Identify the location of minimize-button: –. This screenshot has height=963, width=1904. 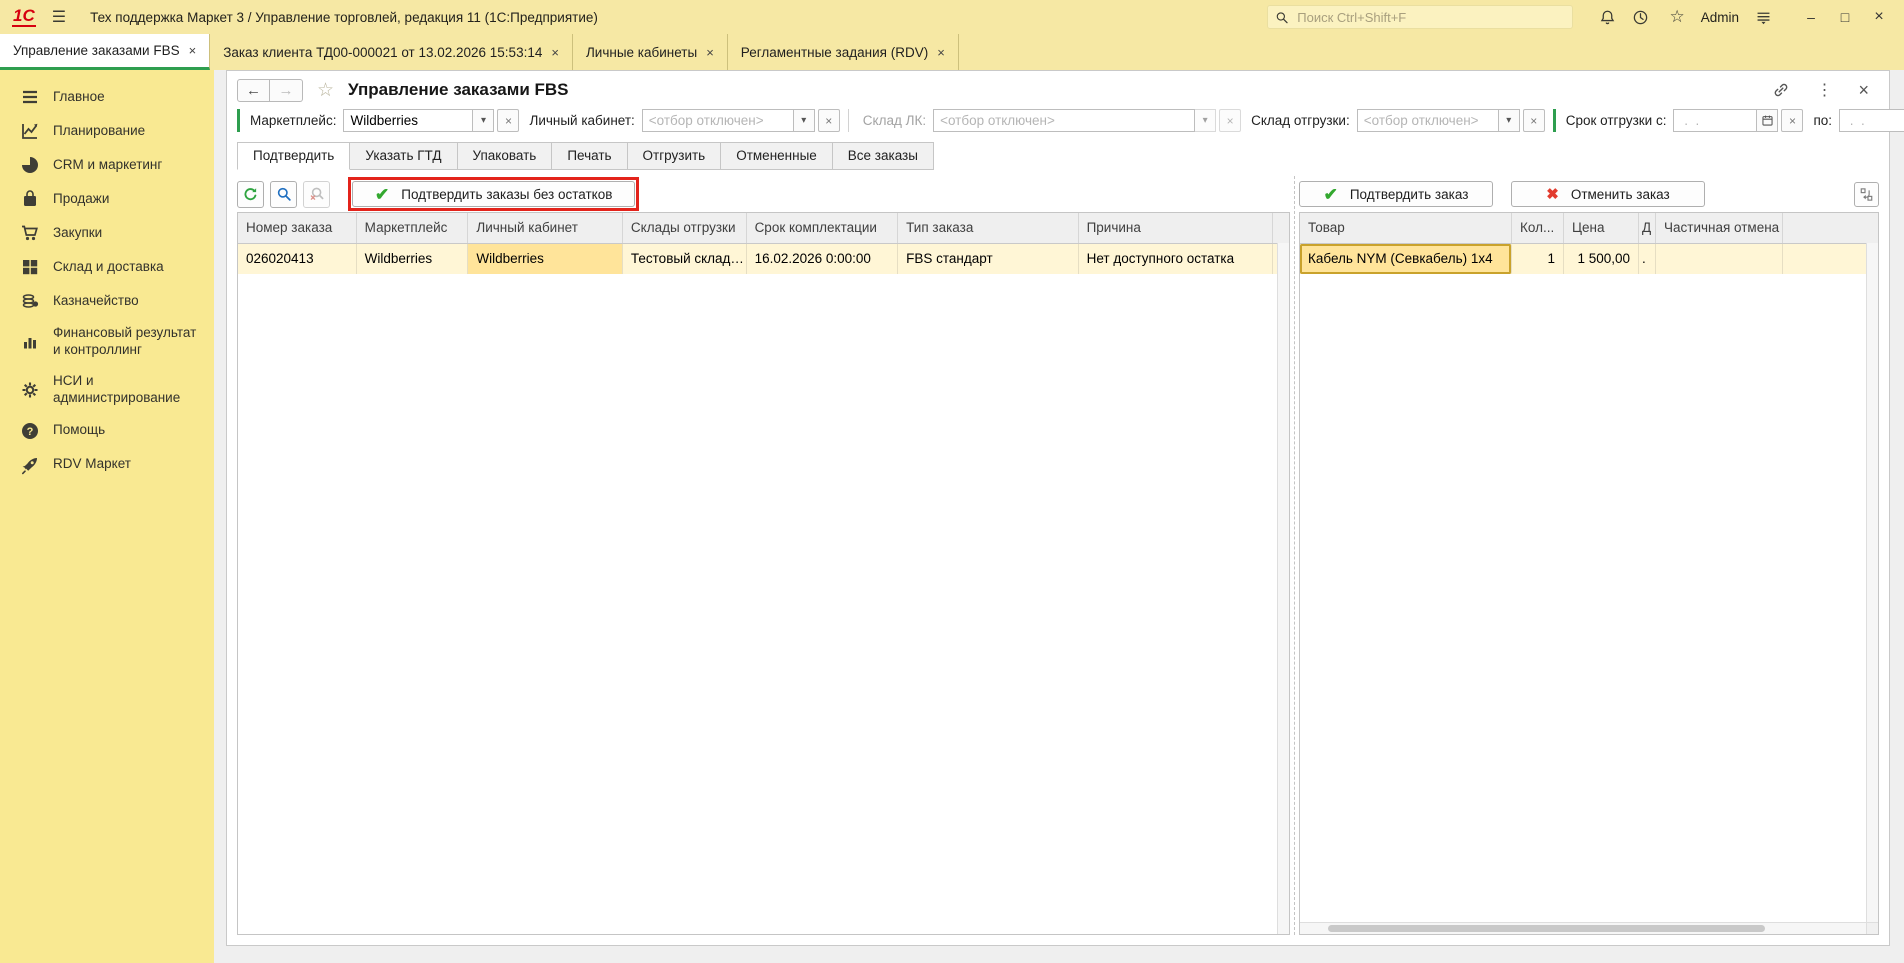
(1811, 17).